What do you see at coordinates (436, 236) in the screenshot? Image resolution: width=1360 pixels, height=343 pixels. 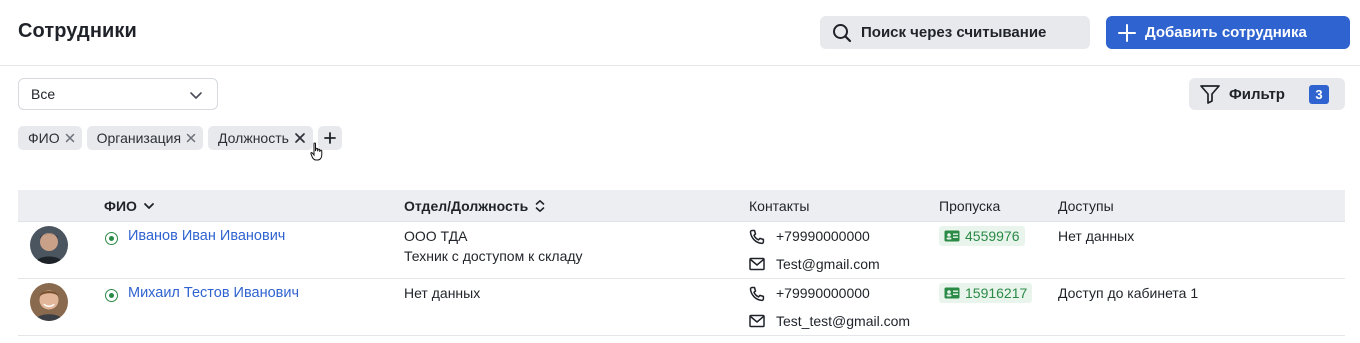 I see `department-text: ООО ТДА` at bounding box center [436, 236].